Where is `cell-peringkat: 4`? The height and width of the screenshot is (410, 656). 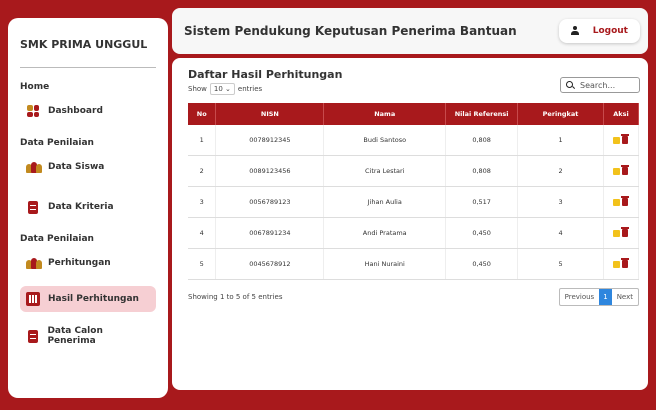
cell-peringkat: 4 is located at coordinates (560, 233).